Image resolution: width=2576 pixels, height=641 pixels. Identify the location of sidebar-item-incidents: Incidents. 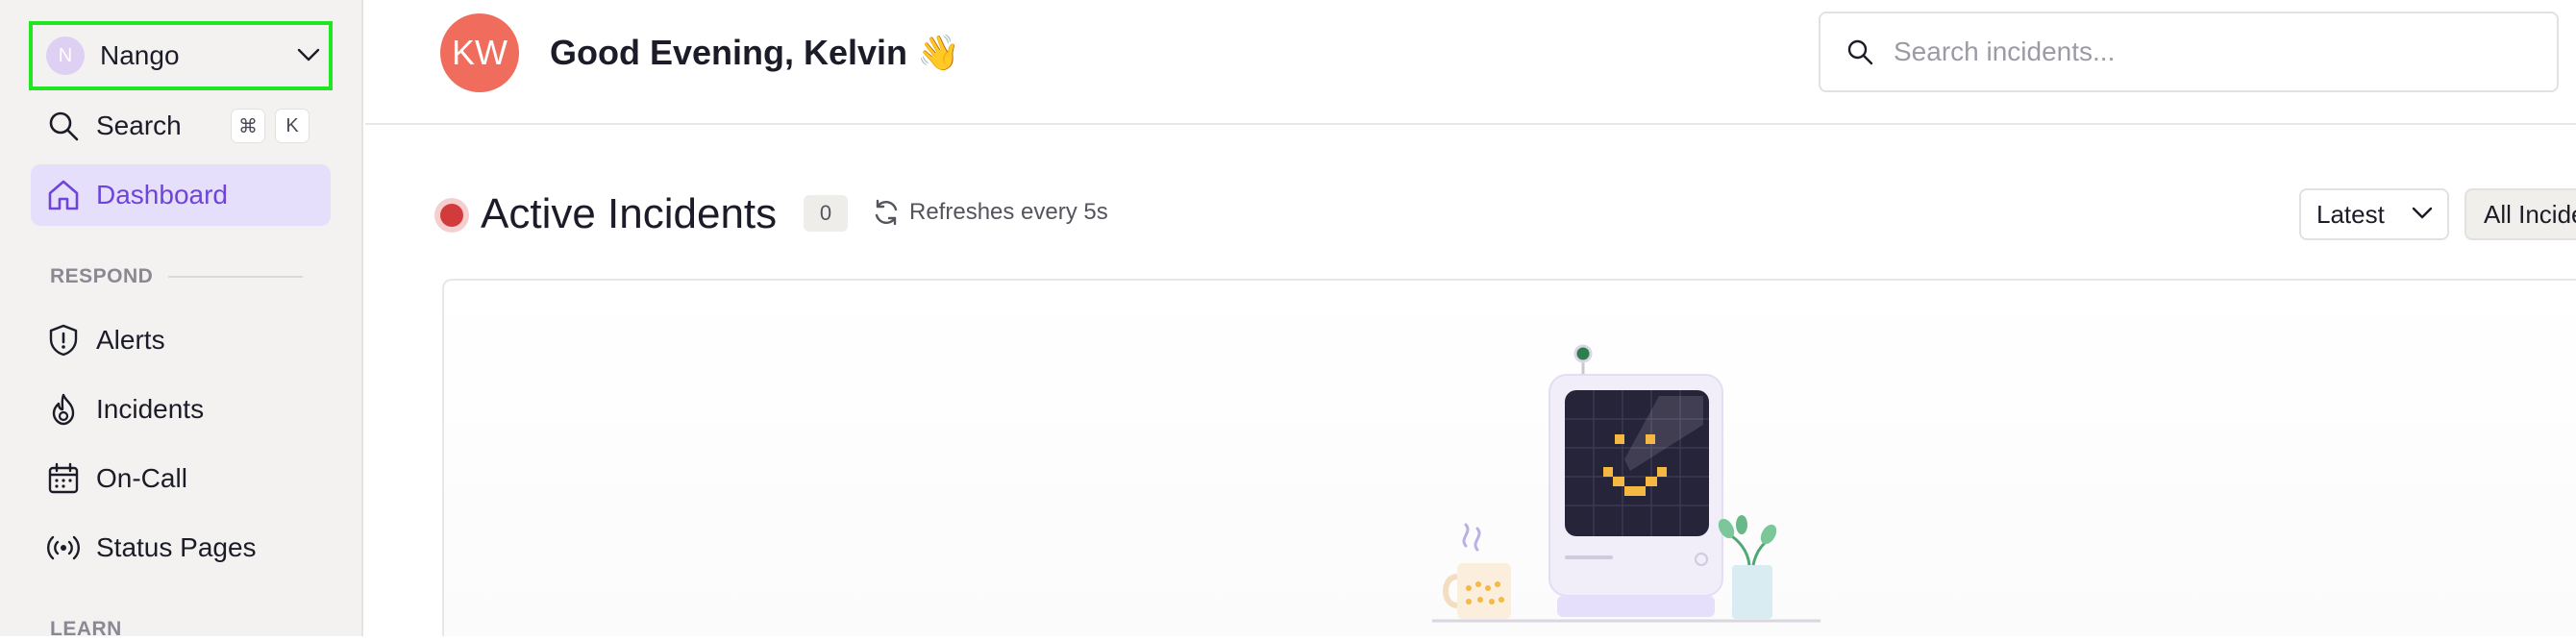
(181, 409).